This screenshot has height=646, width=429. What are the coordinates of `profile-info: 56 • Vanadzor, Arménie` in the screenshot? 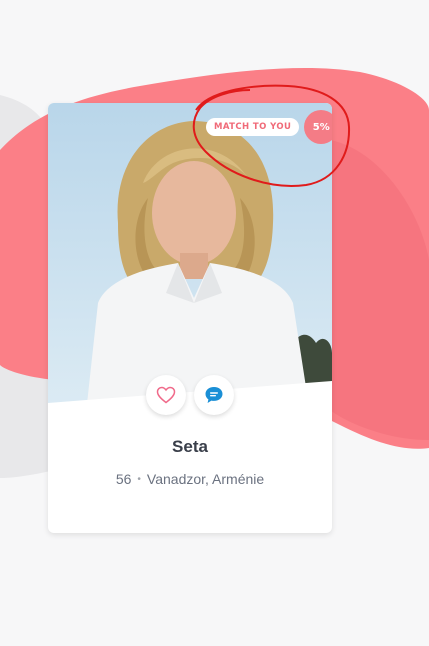 It's located at (190, 479).